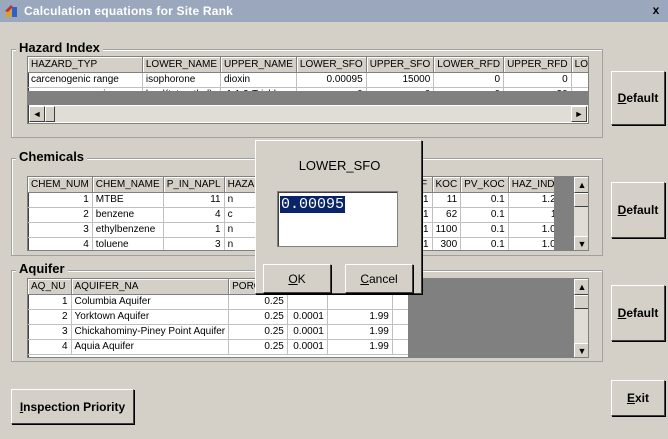 The height and width of the screenshot is (439, 668). What do you see at coordinates (72, 406) in the screenshot?
I see `inspection-priority-button: Inspection Priority` at bounding box center [72, 406].